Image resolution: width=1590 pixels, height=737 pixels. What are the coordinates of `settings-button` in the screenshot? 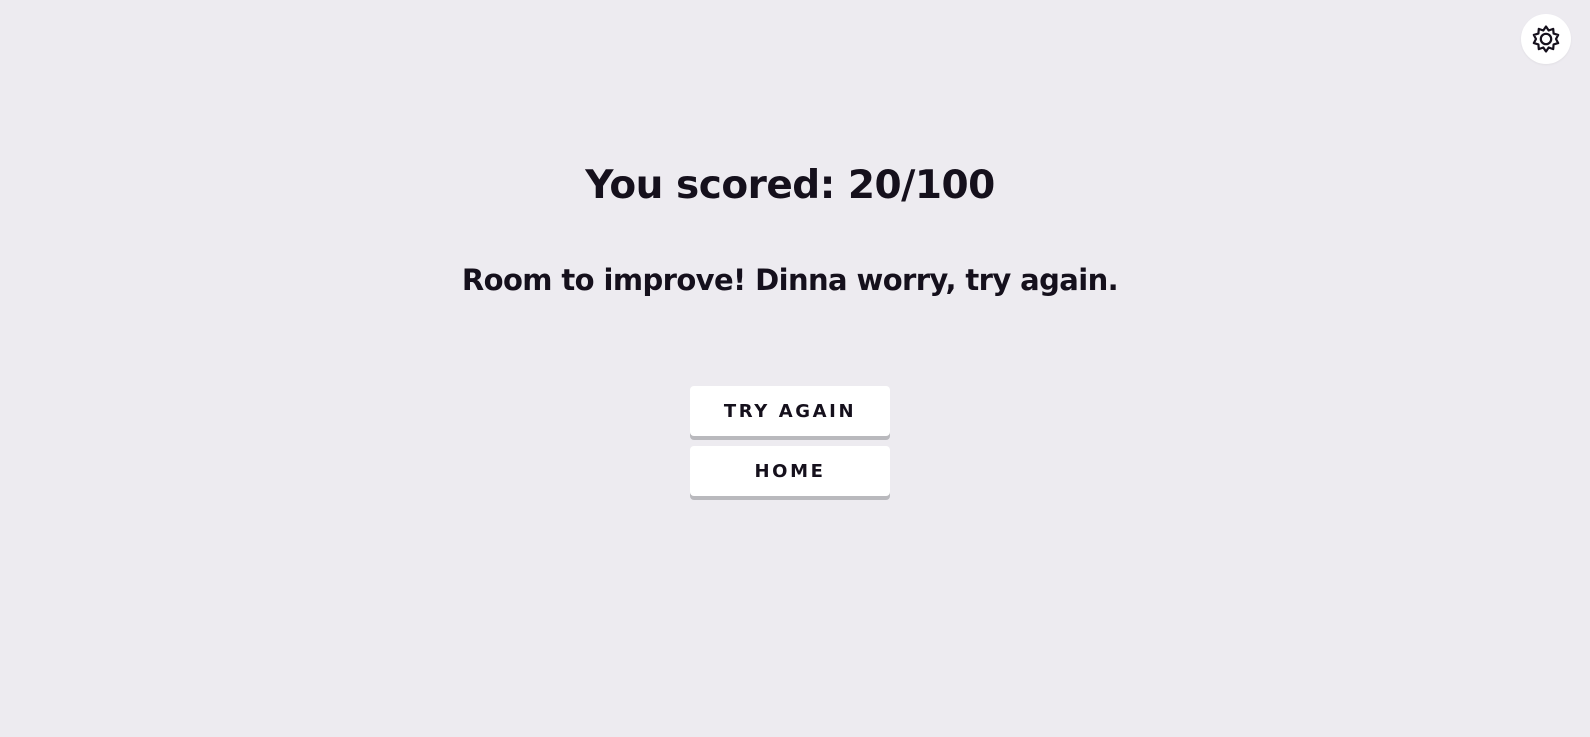 It's located at (1546, 39).